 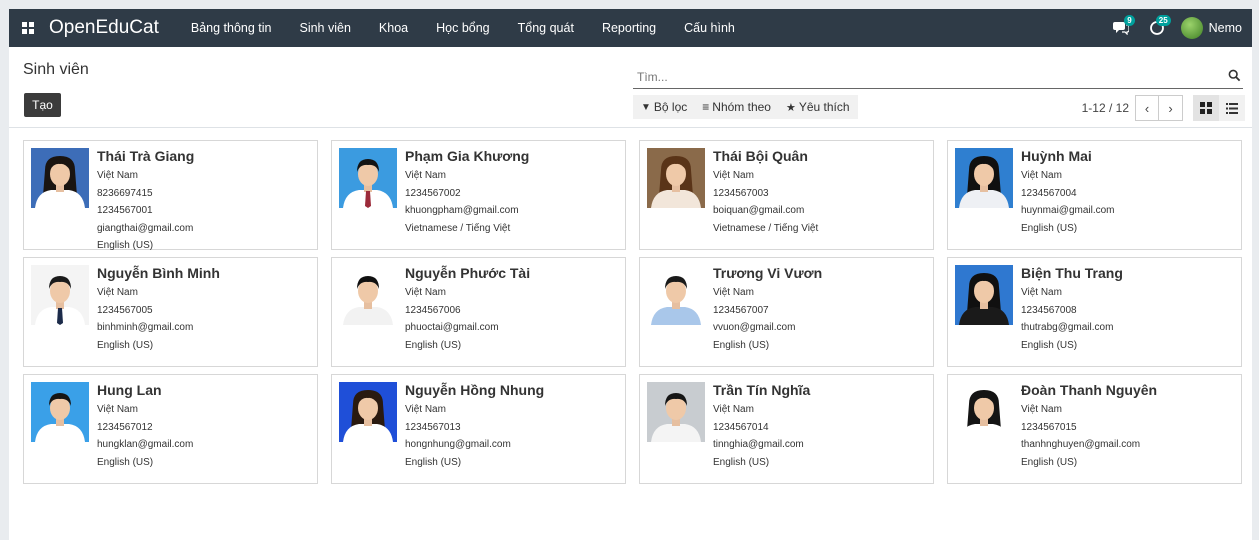 What do you see at coordinates (1105, 108) in the screenshot?
I see `pager-value: 1-12 / 12` at bounding box center [1105, 108].